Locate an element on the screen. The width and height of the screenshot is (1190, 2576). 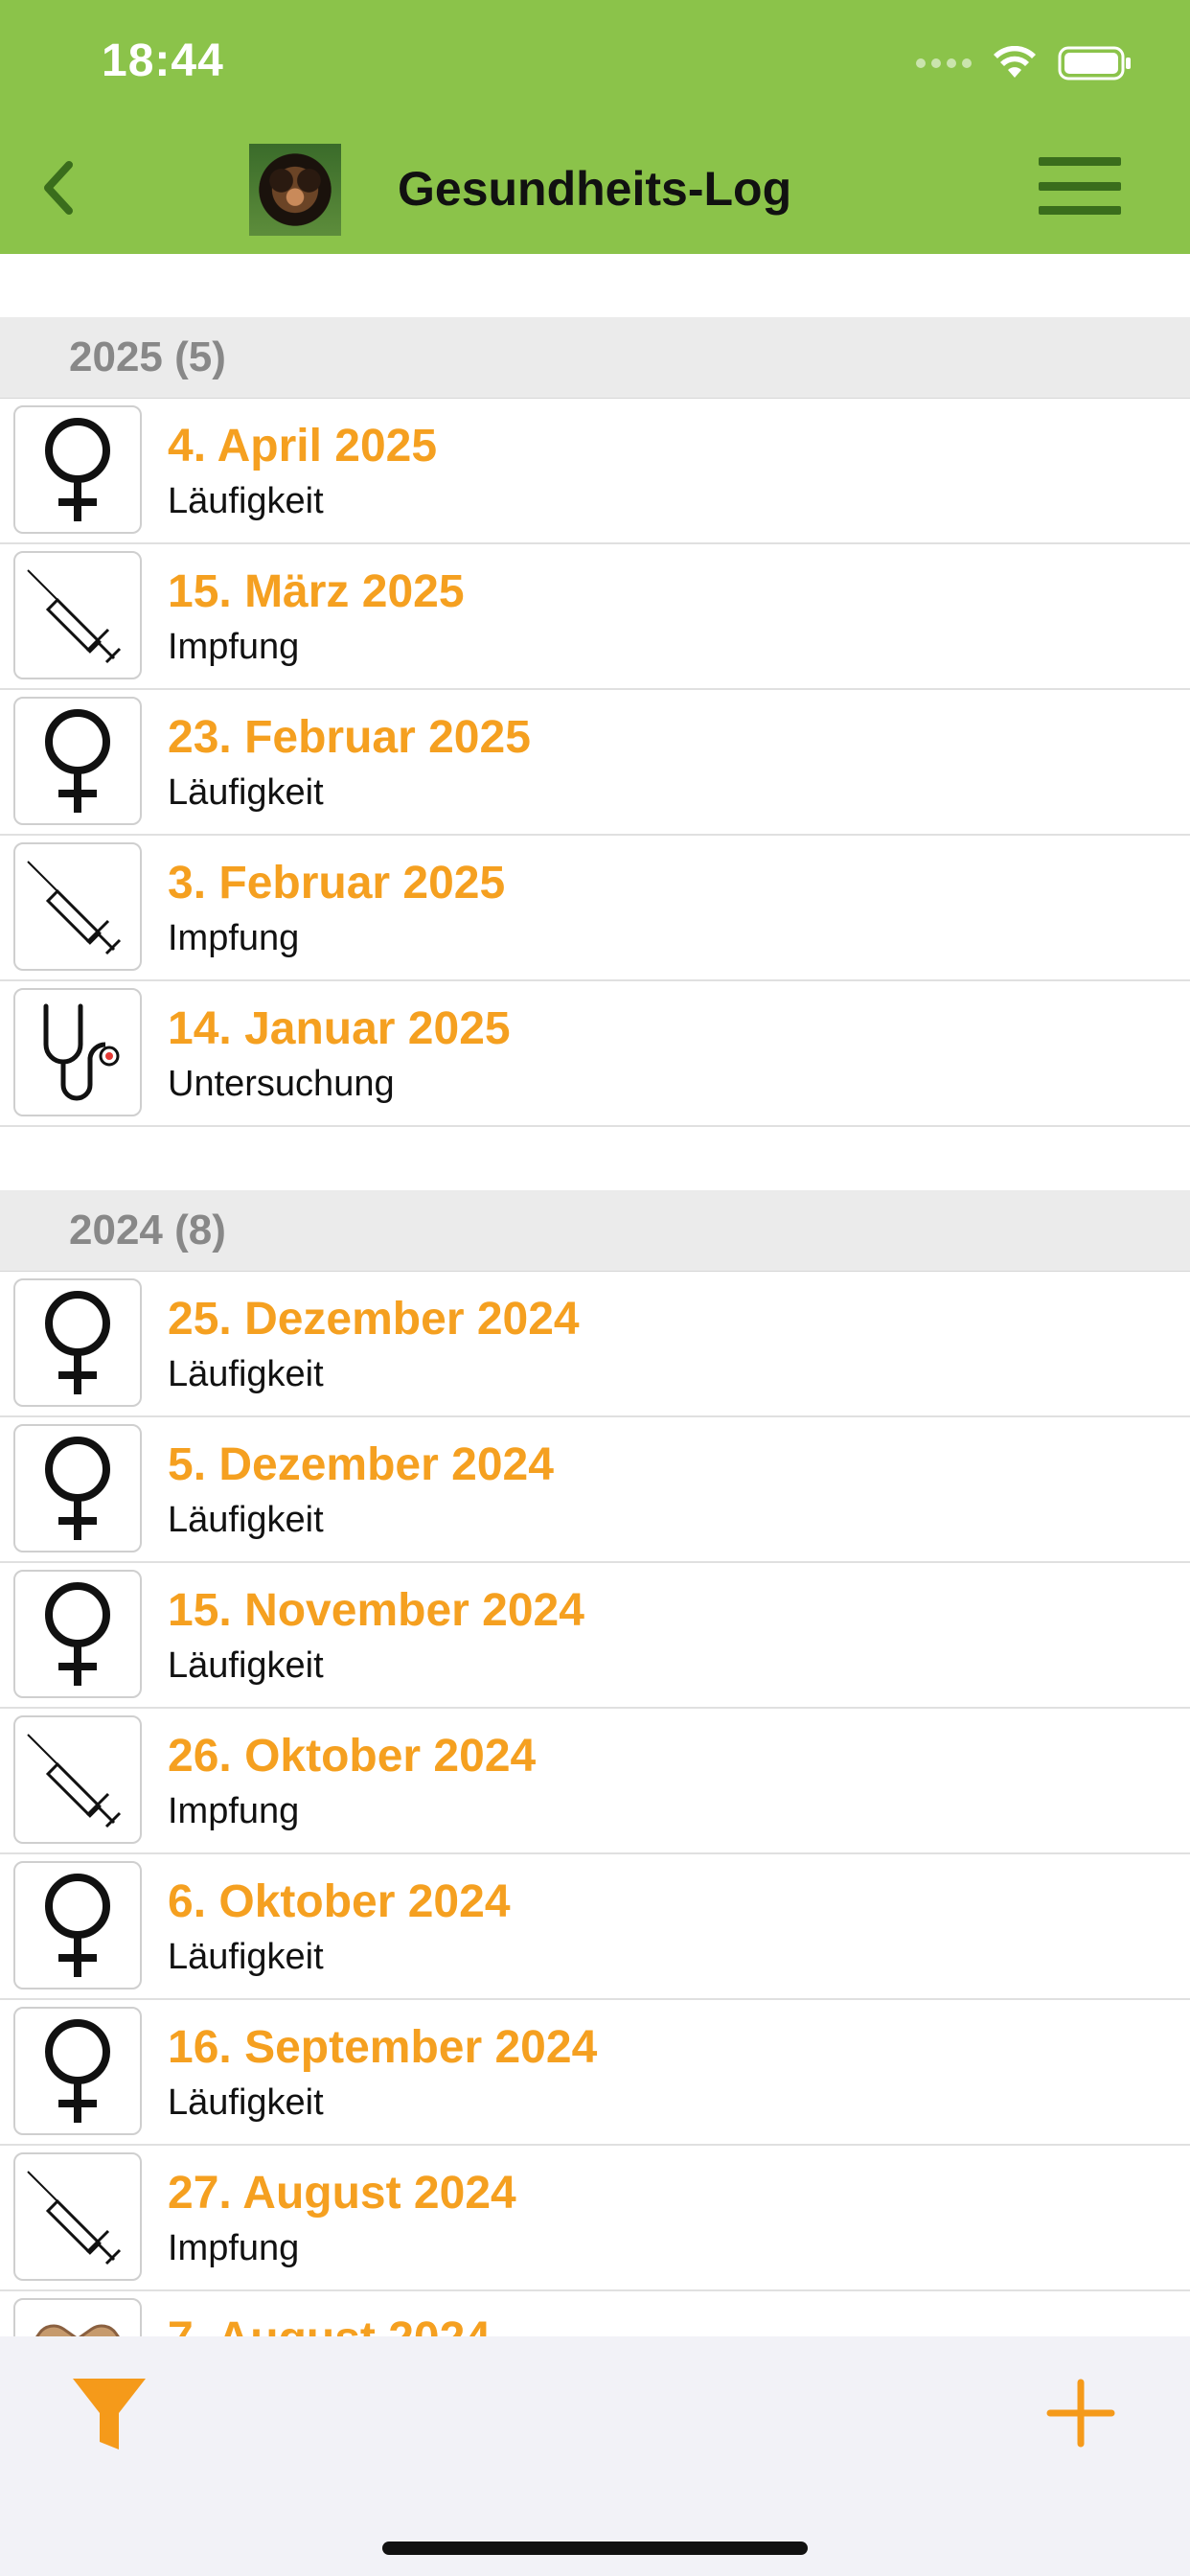
bandage-icon is located at coordinates (78, 2317).